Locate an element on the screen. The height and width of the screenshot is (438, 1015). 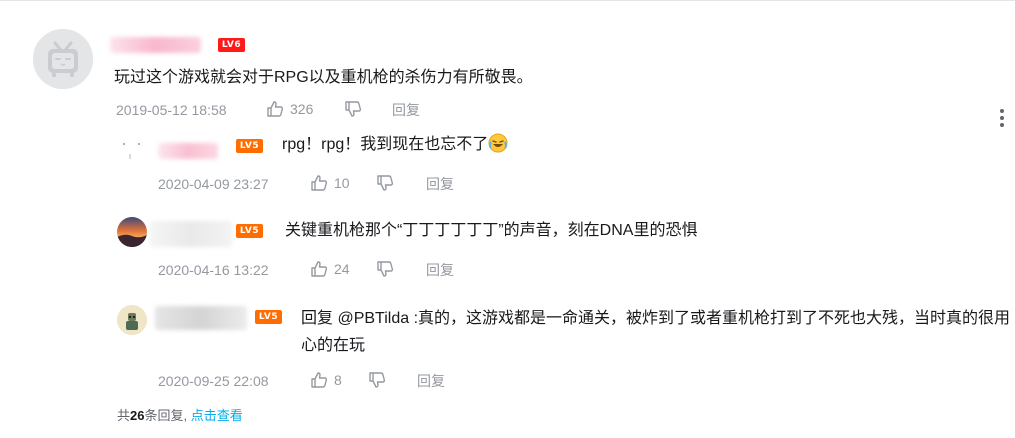
reply-like-count: 8 is located at coordinates (338, 380).